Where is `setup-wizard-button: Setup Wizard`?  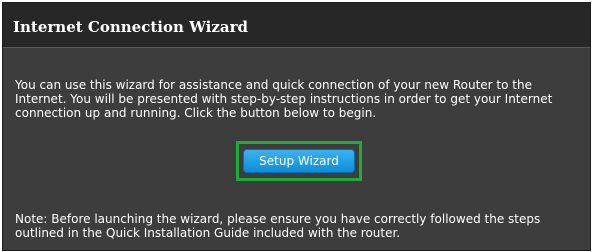 setup-wizard-button: Setup Wizard is located at coordinates (299, 161).